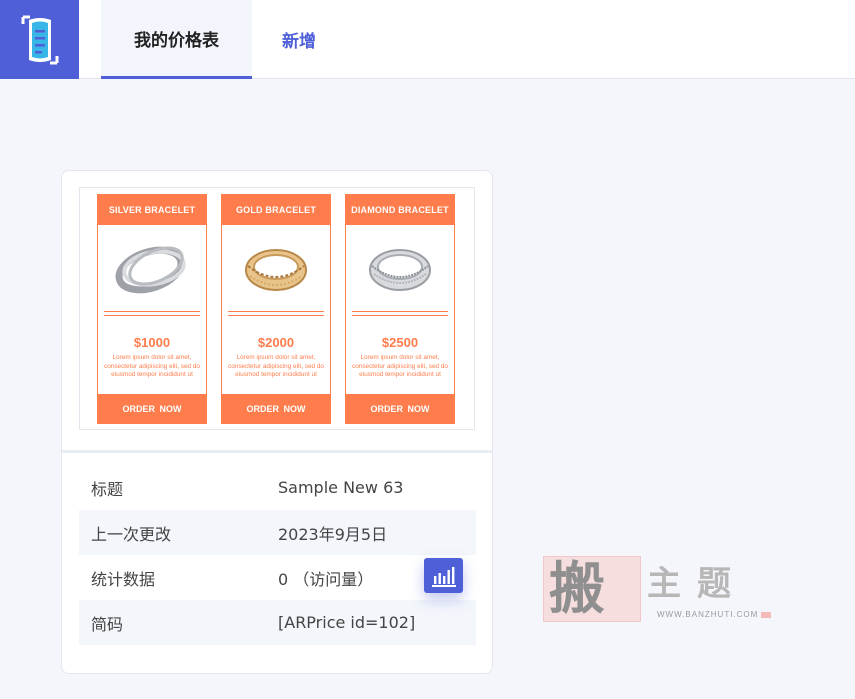  I want to click on detail-value: [ARPrice id=102], so click(346, 622).